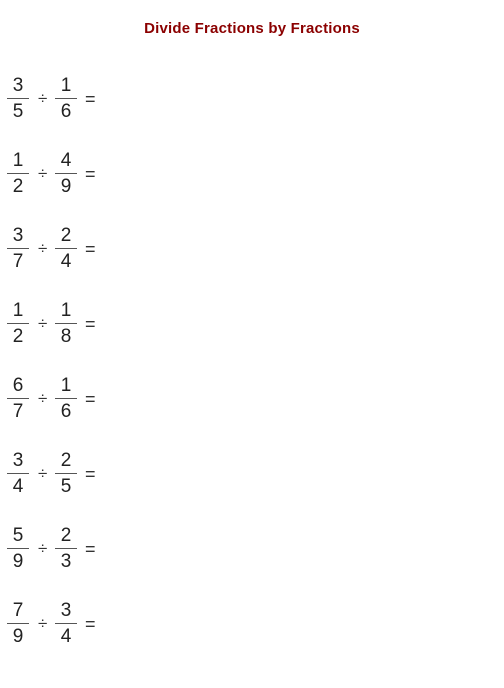 This screenshot has height=688, width=504. Describe the element at coordinates (18, 385) in the screenshot. I see `numerator: 6` at that location.